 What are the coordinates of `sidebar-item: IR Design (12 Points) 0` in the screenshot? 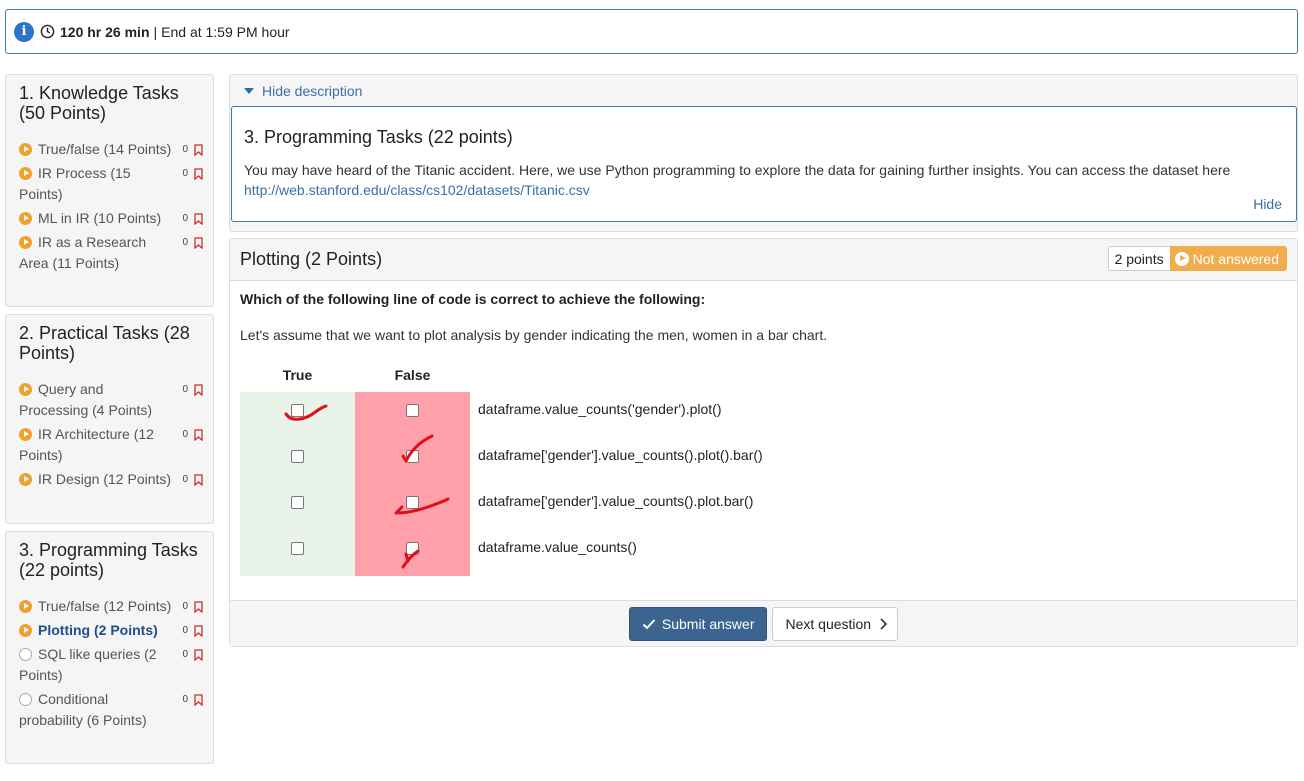 It's located at (111, 479).